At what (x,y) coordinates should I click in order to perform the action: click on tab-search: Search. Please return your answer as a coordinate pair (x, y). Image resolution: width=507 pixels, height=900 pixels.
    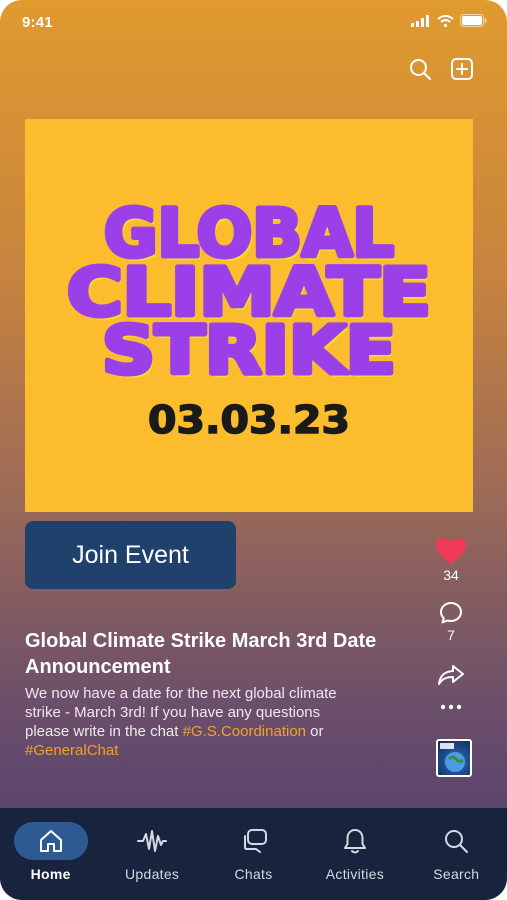
    Looking at the image, I should click on (456, 854).